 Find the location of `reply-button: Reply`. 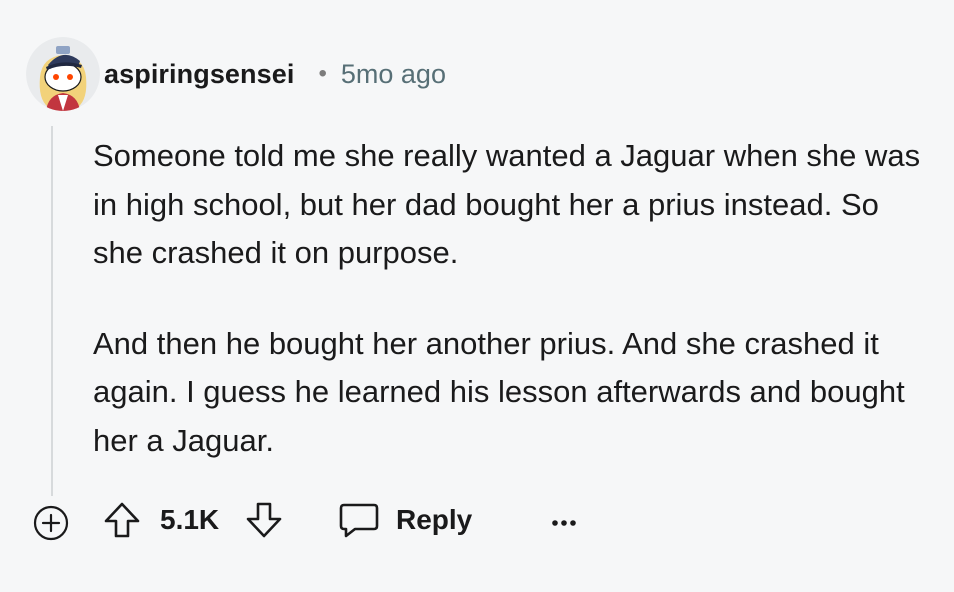

reply-button: Reply is located at coordinates (405, 520).